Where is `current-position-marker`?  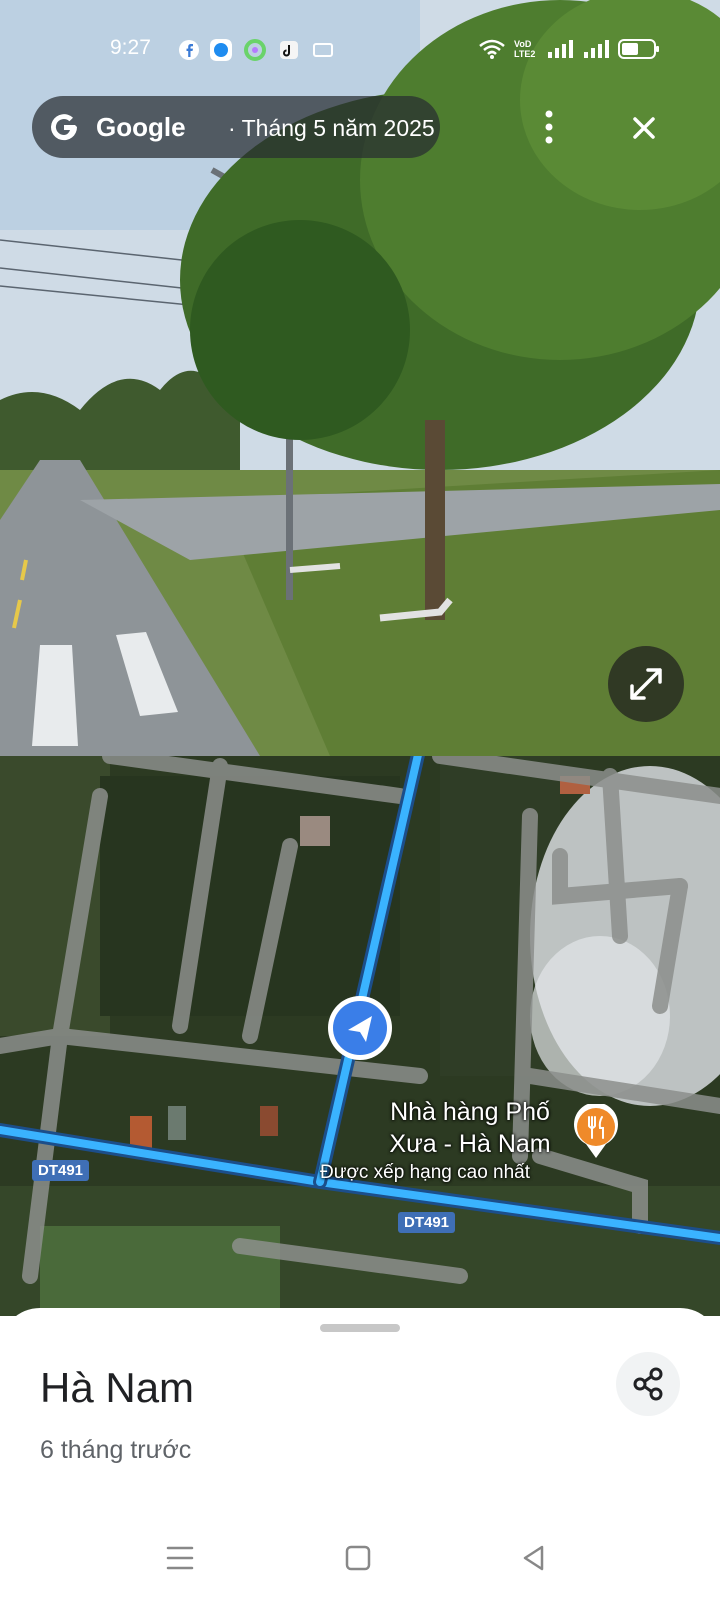 current-position-marker is located at coordinates (360, 1028).